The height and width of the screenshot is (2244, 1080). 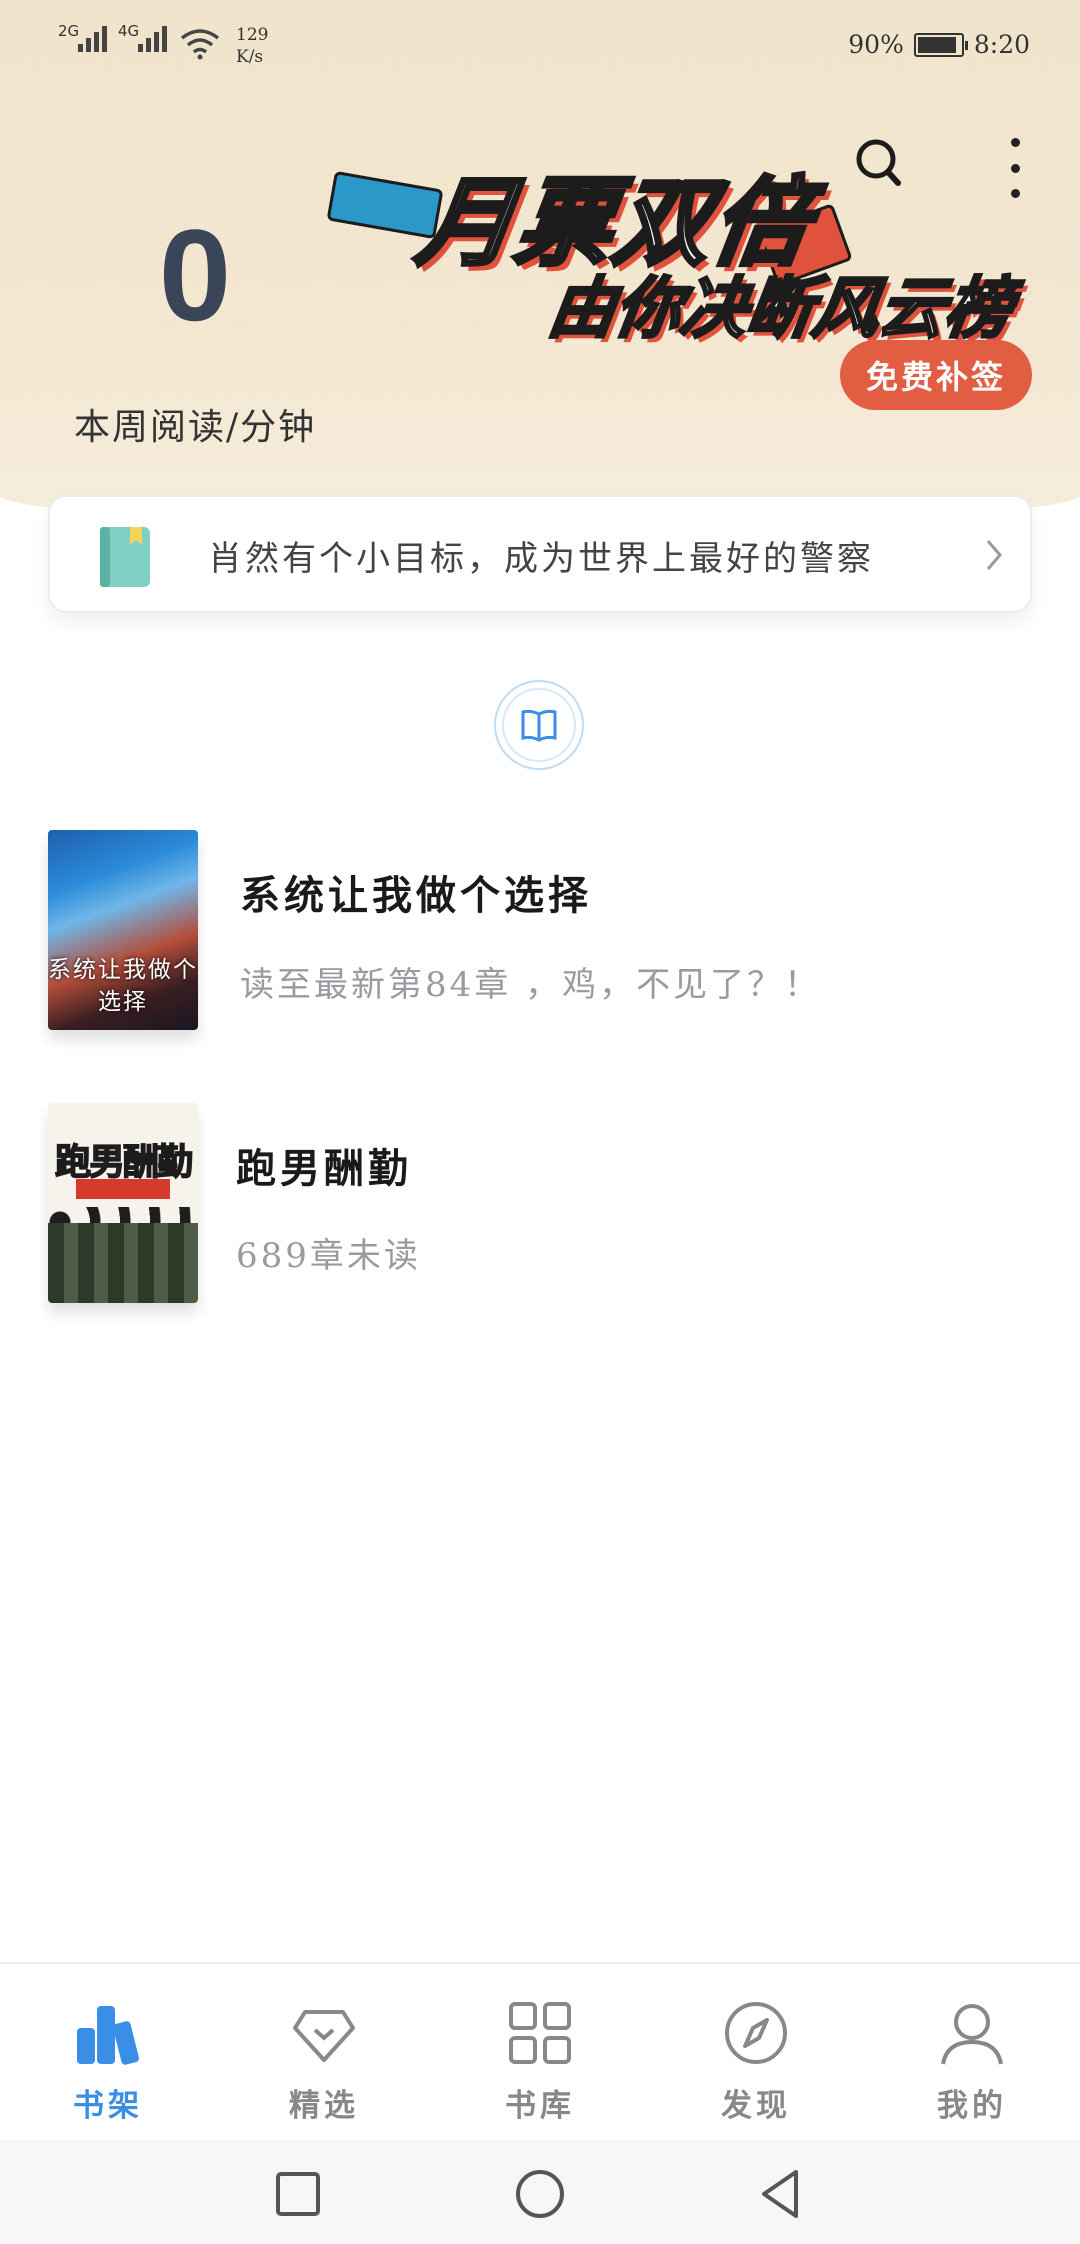 What do you see at coordinates (936, 375) in the screenshot?
I see `free-sign-in-button: 免费补签` at bounding box center [936, 375].